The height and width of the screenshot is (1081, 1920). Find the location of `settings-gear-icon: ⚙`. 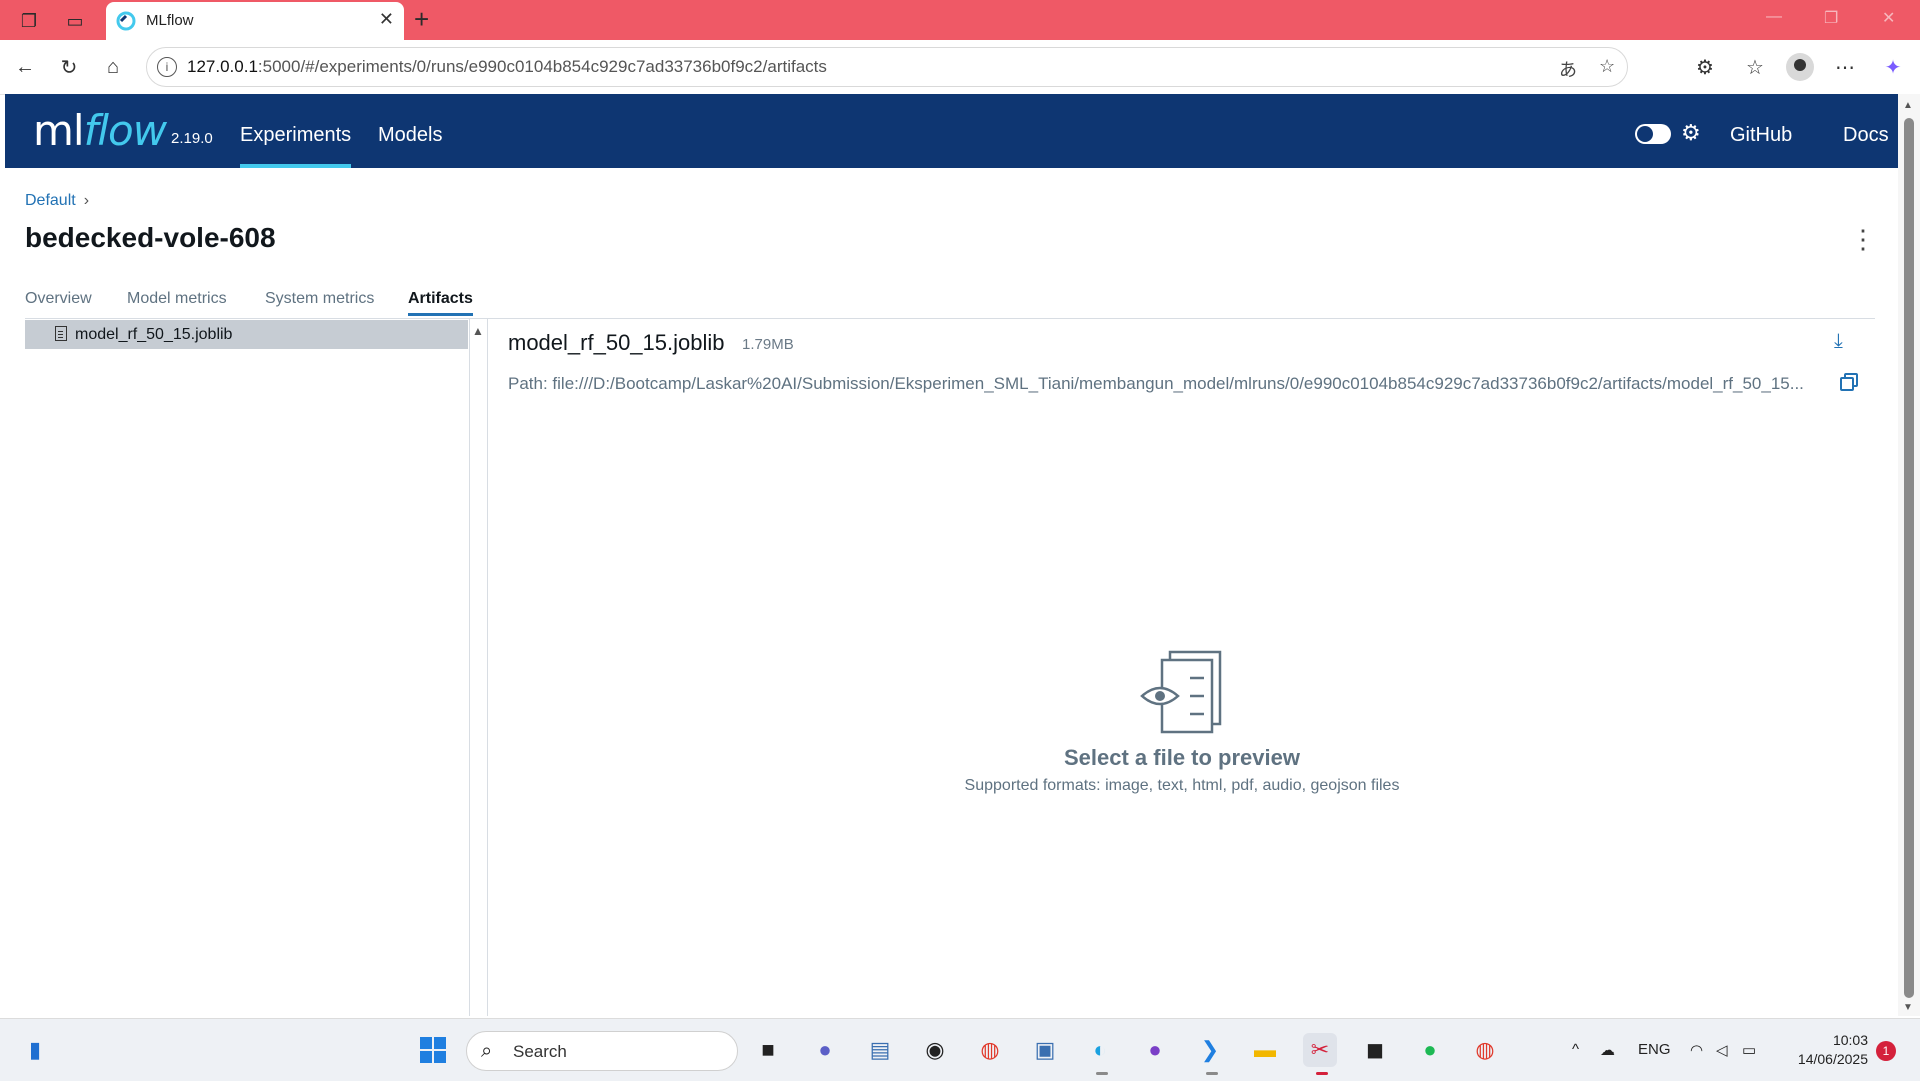

settings-gear-icon: ⚙ is located at coordinates (1691, 133).